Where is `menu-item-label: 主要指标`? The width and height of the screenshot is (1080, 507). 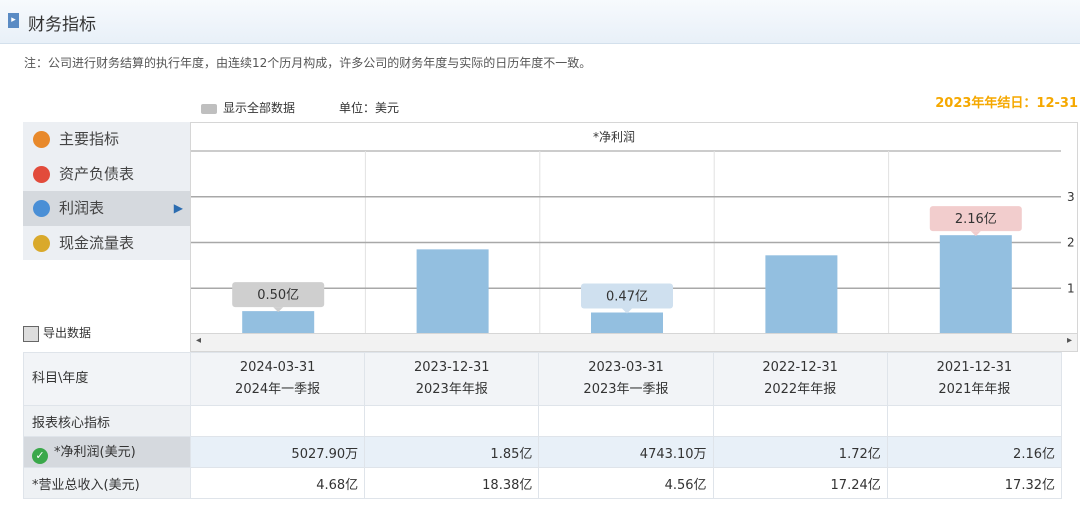
menu-item-label: 主要指标 is located at coordinates (89, 139).